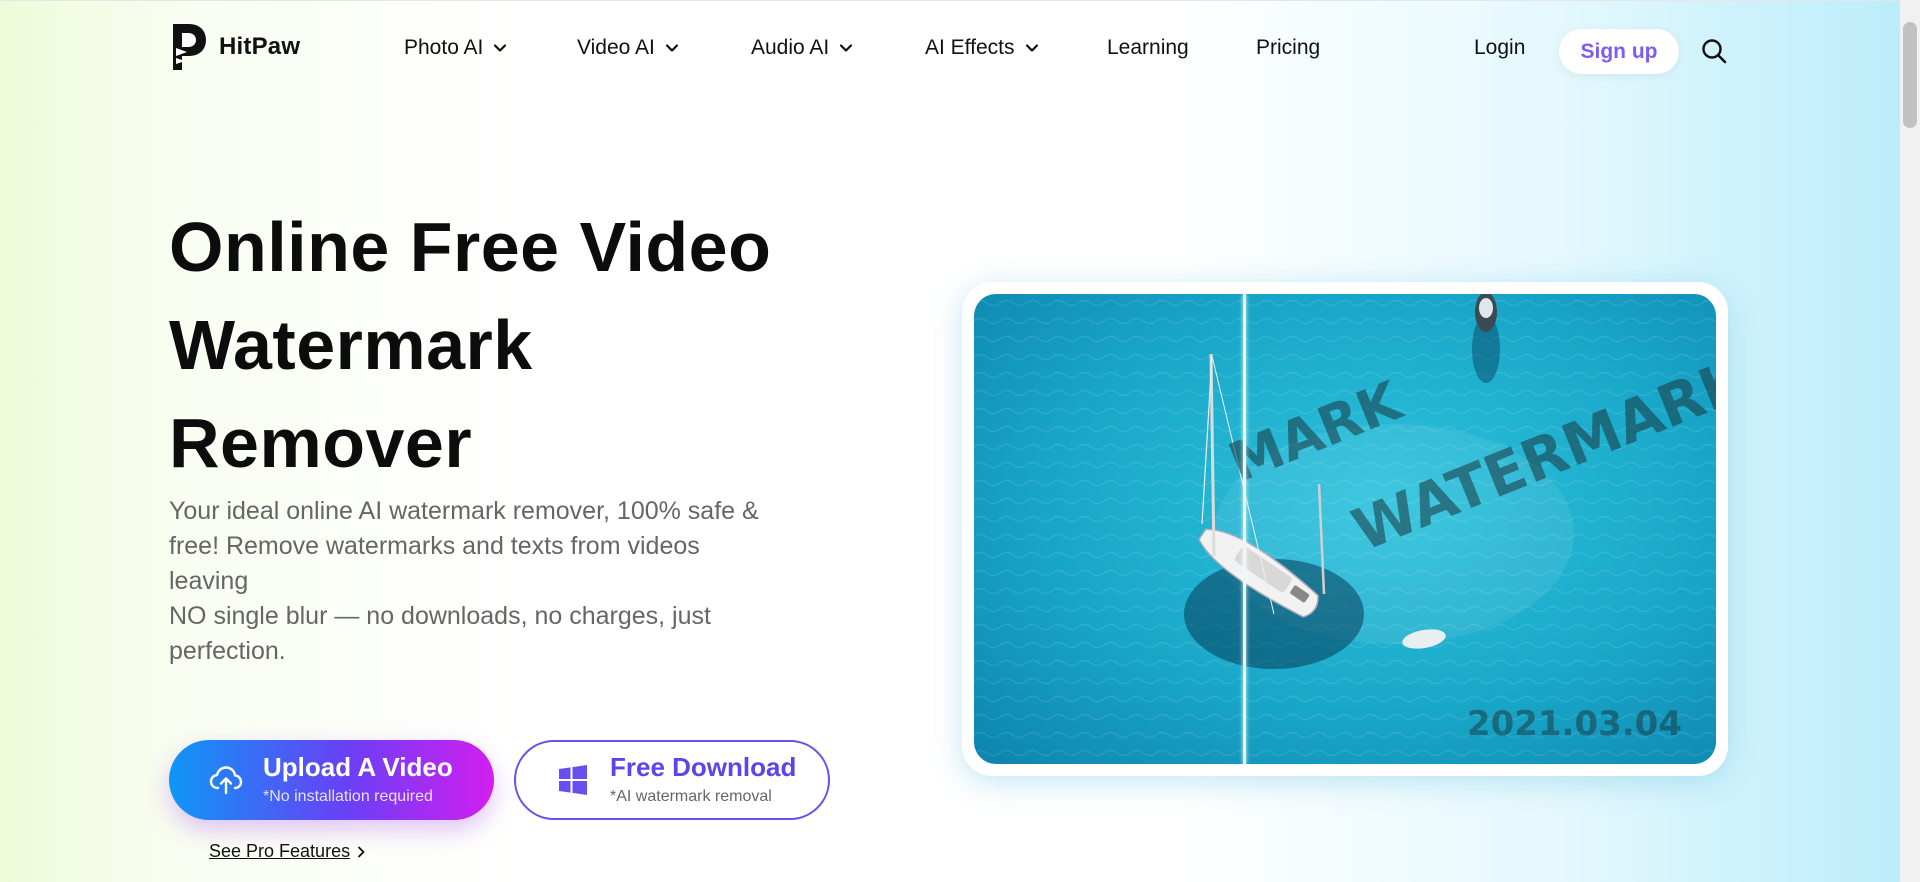 Image resolution: width=1920 pixels, height=882 pixels. Describe the element at coordinates (358, 767) in the screenshot. I see `upload-button-label: Upload A Video` at that location.